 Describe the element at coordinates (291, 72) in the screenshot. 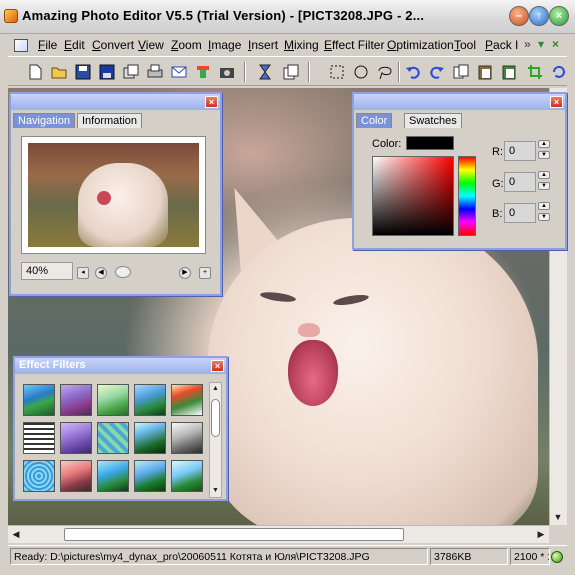

I see `copy-window-icon` at that location.